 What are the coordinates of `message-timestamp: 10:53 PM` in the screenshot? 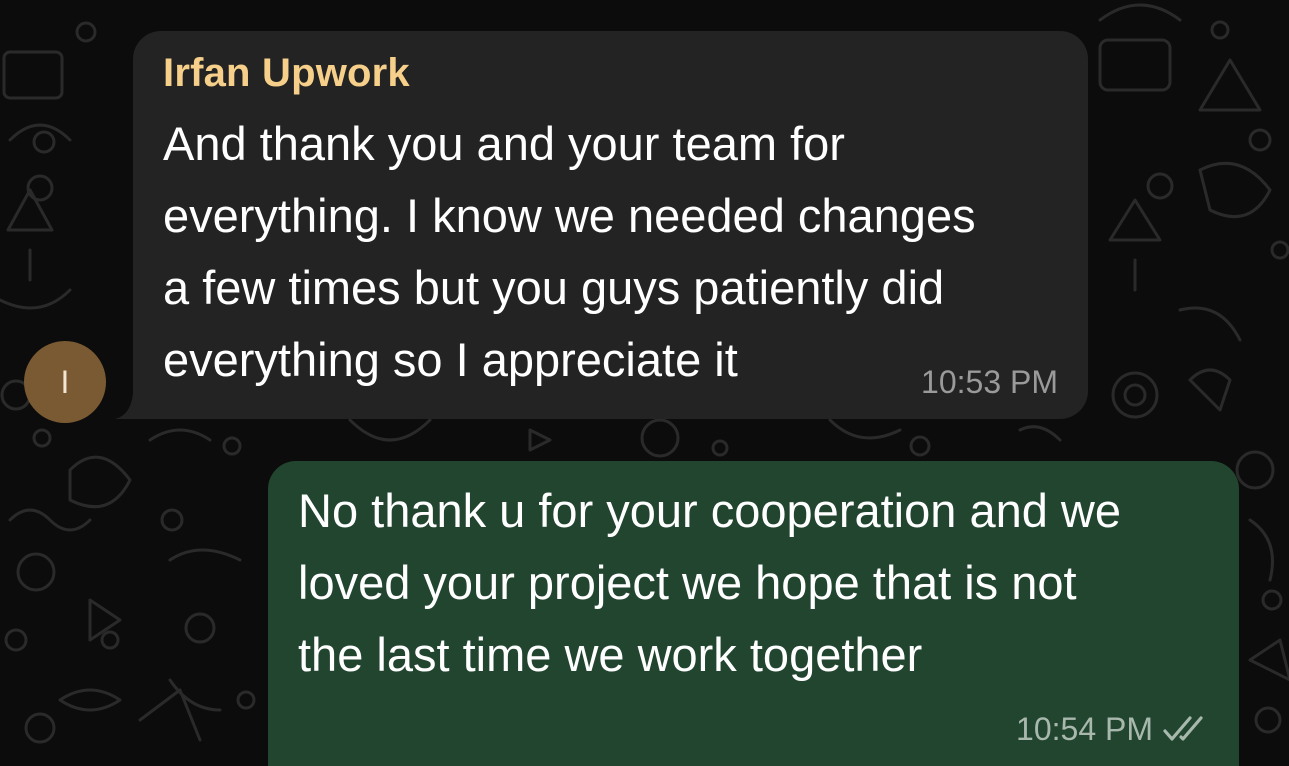 It's located at (989, 382).